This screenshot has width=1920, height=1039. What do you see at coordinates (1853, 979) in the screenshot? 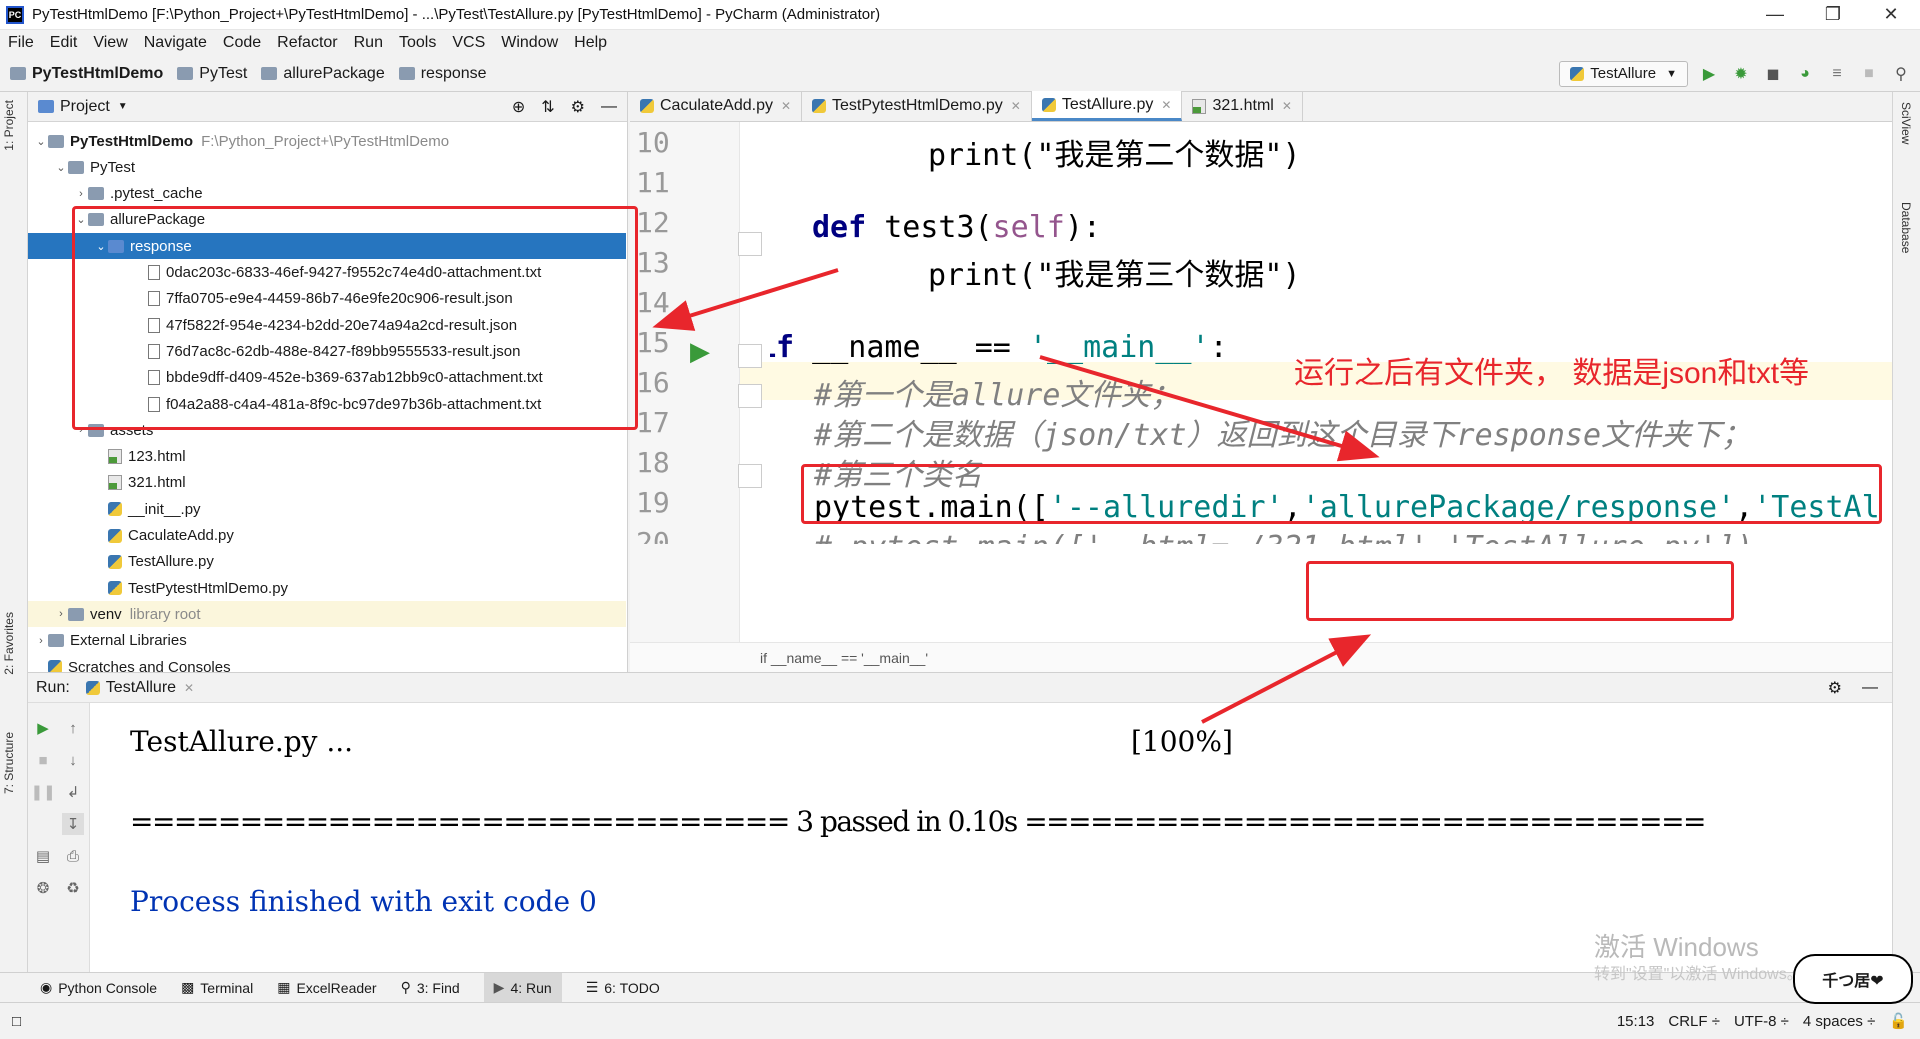
I see `author-stamp: 千つ居❤` at bounding box center [1853, 979].